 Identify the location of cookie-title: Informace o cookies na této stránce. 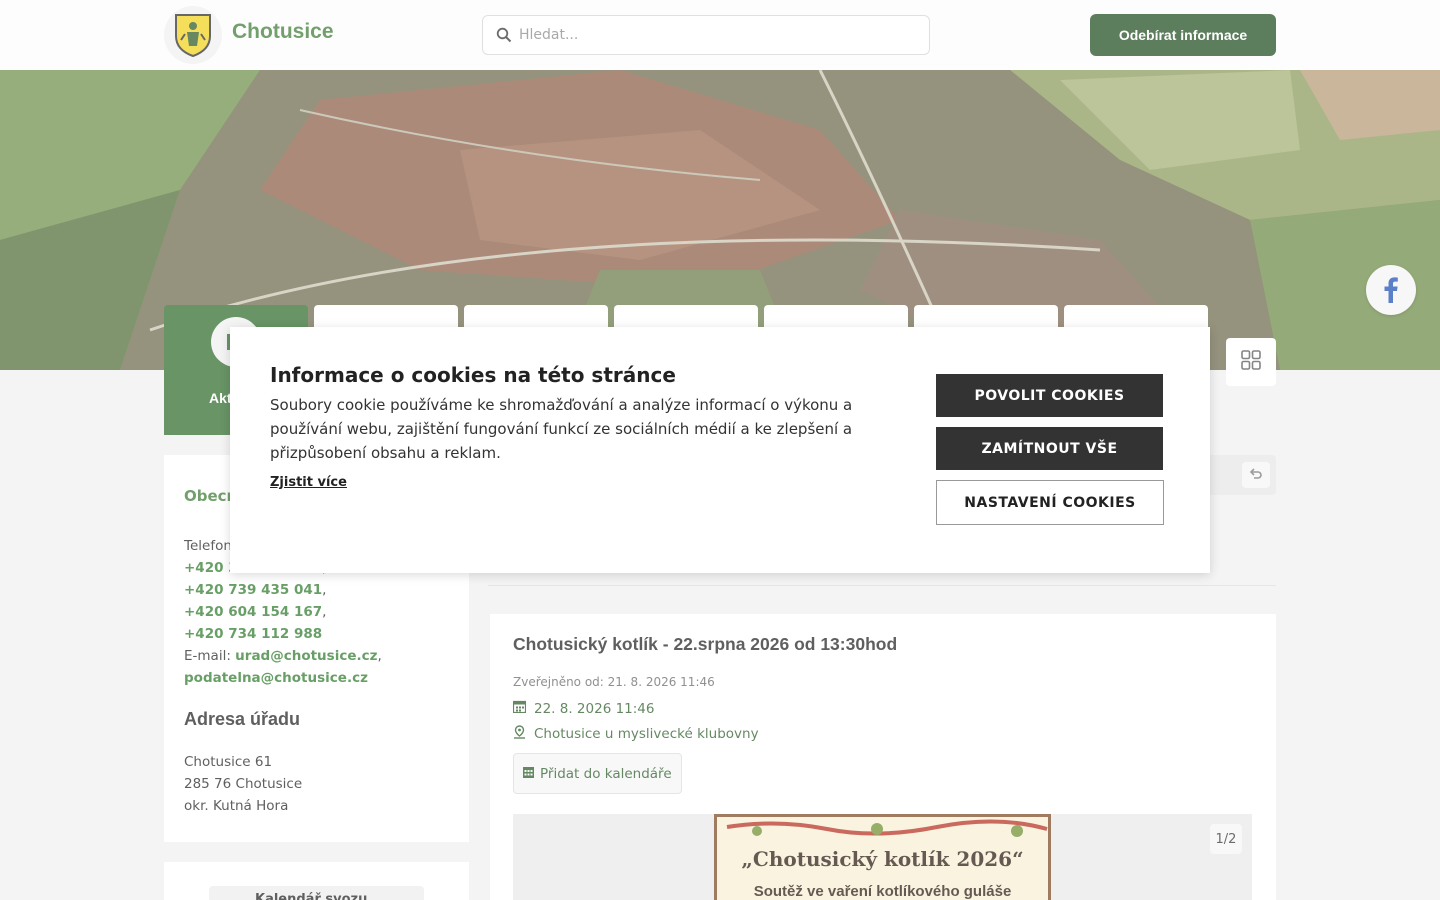
(473, 375).